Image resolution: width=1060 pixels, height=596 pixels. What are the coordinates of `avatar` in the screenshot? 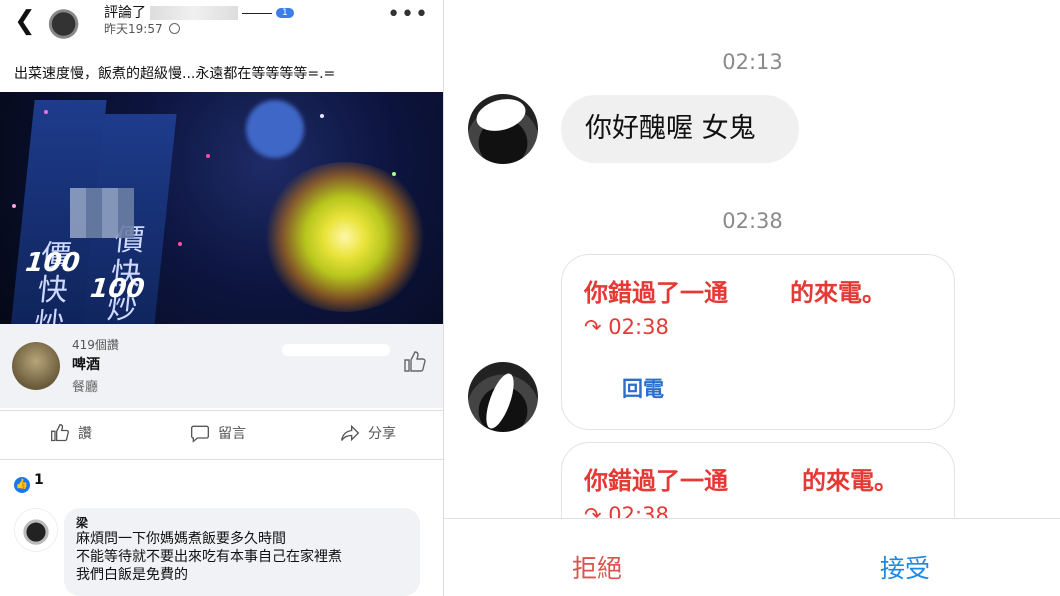 It's located at (68, 24).